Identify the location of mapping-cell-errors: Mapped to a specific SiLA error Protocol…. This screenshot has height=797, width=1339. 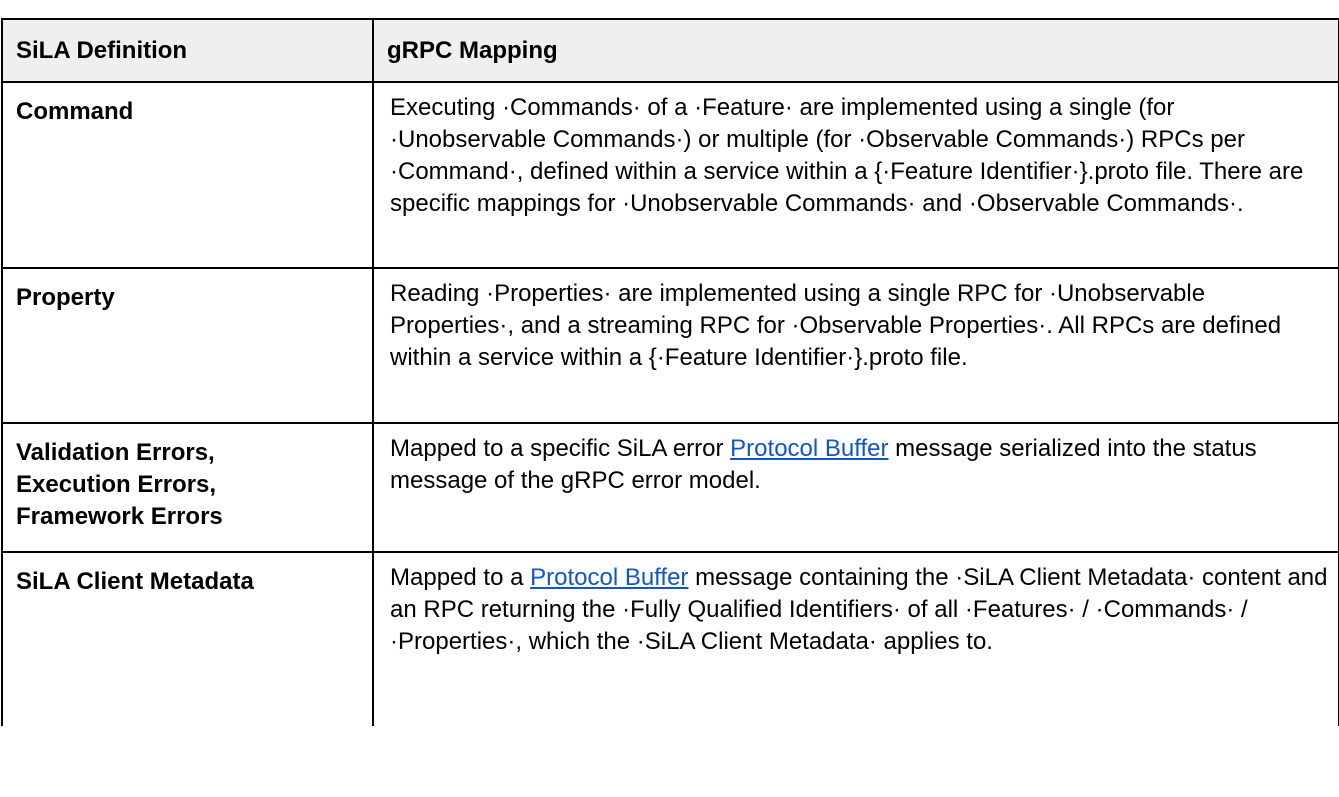
(855, 487).